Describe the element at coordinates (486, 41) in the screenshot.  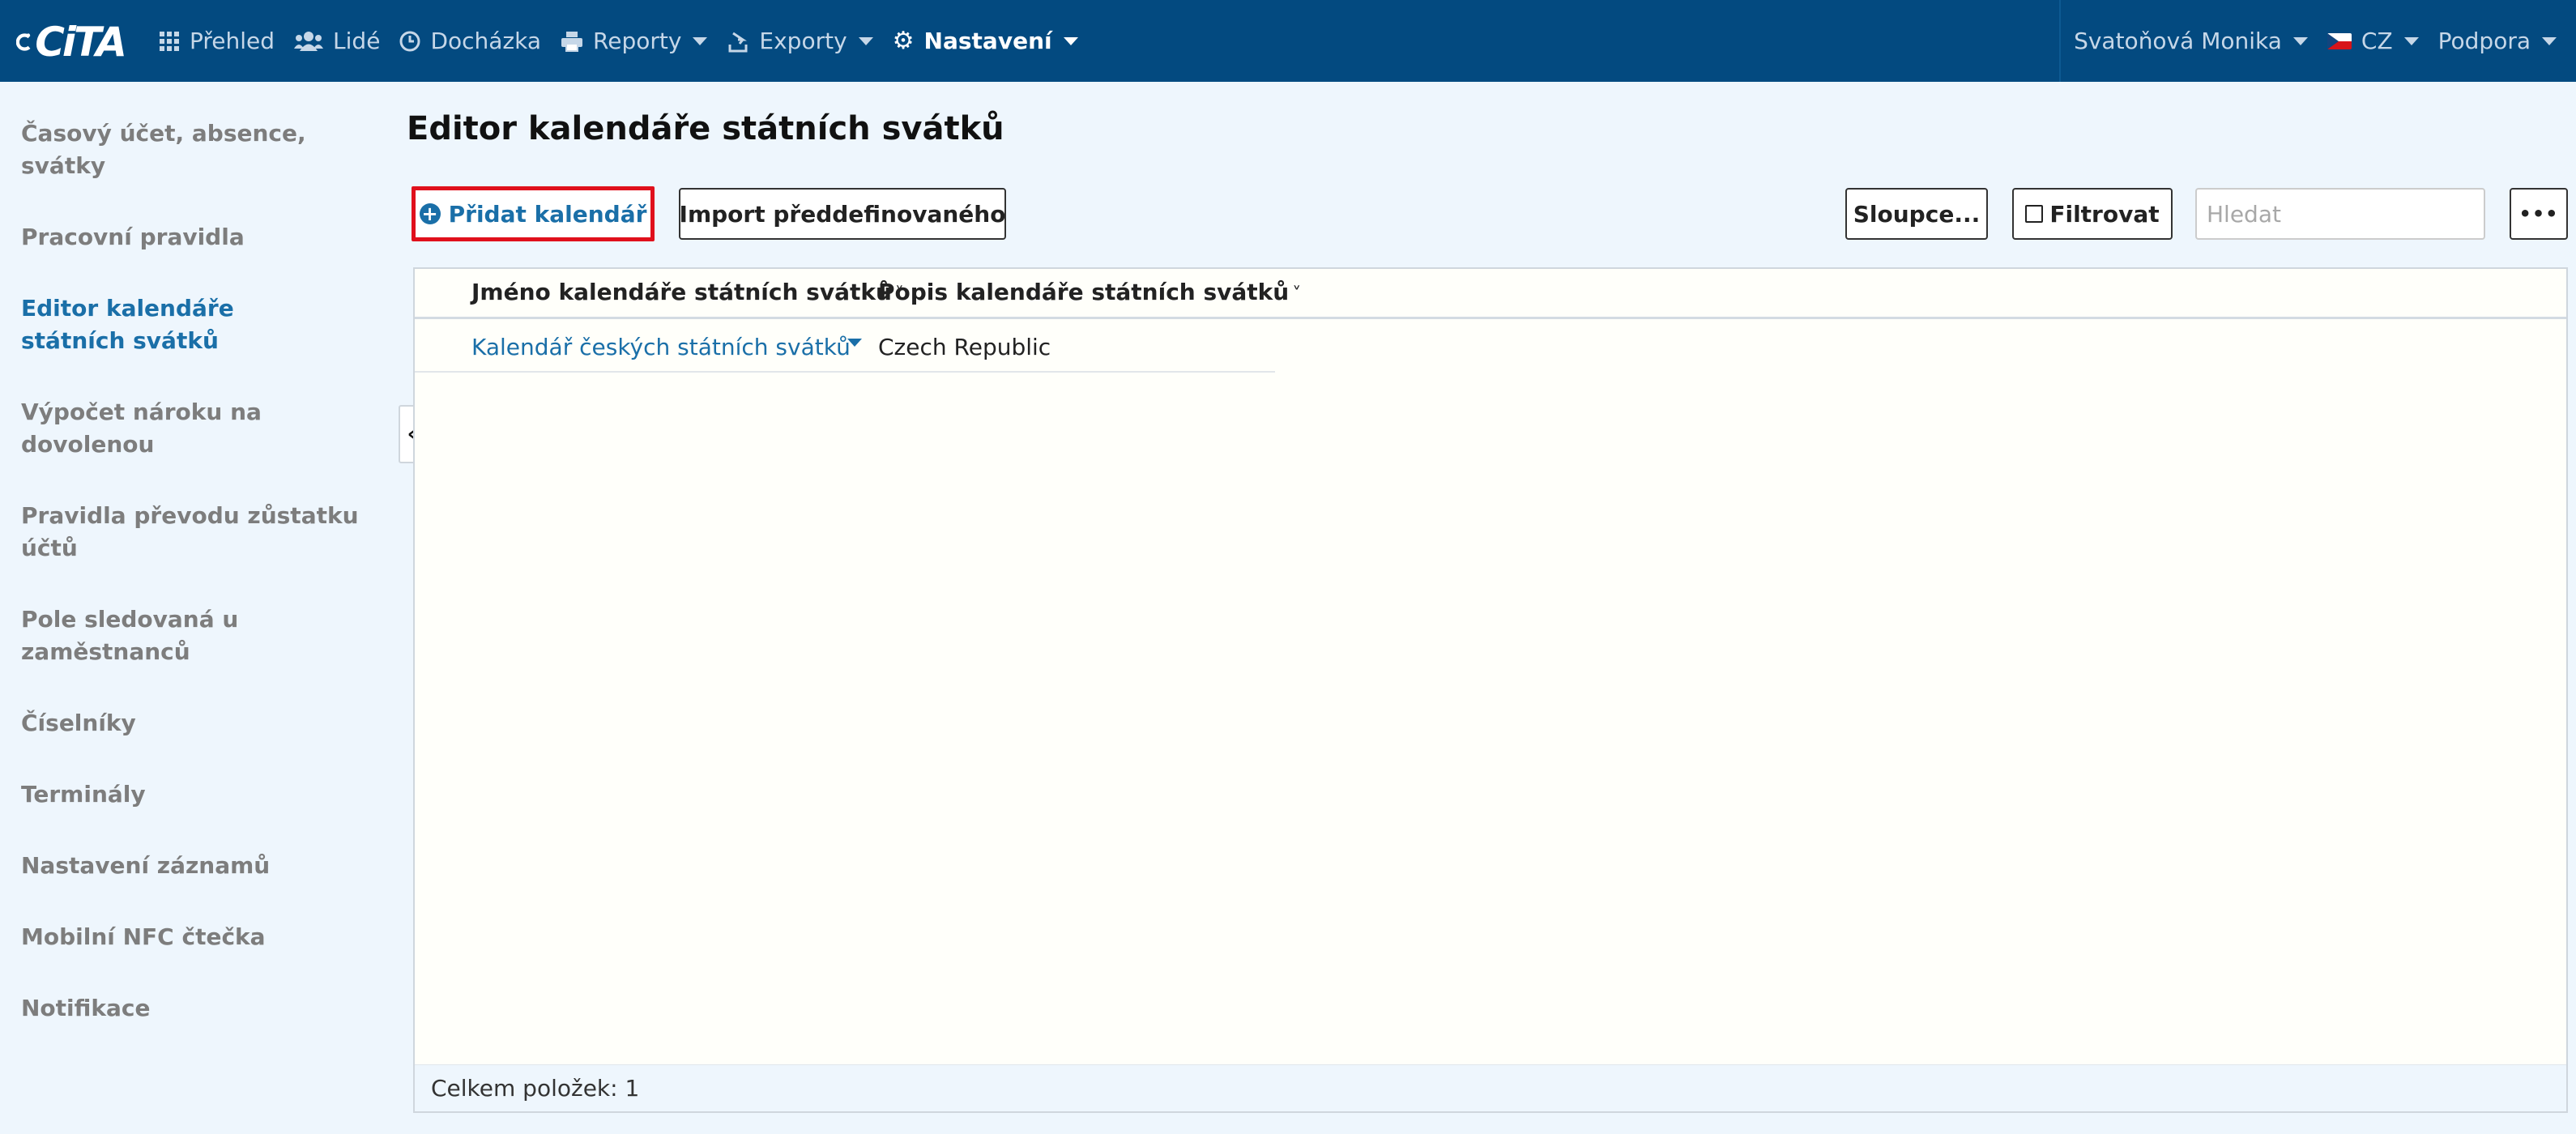
I see `nav-label: Docházka` at that location.